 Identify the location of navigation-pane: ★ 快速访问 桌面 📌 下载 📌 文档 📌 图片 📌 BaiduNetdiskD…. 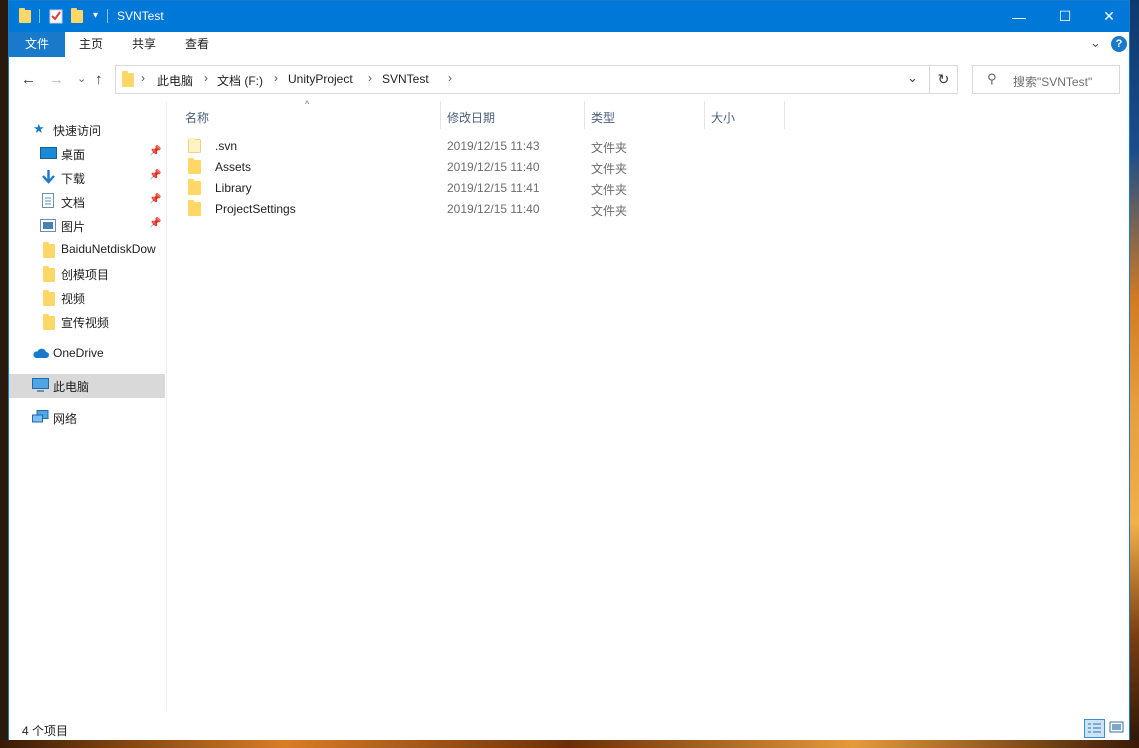
(88, 406).